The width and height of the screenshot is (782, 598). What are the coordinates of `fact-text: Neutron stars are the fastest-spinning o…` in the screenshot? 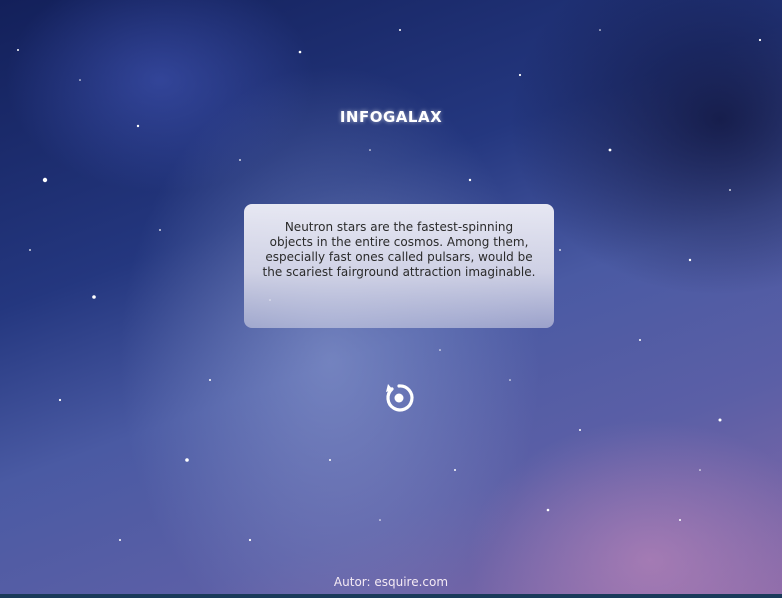 It's located at (399, 249).